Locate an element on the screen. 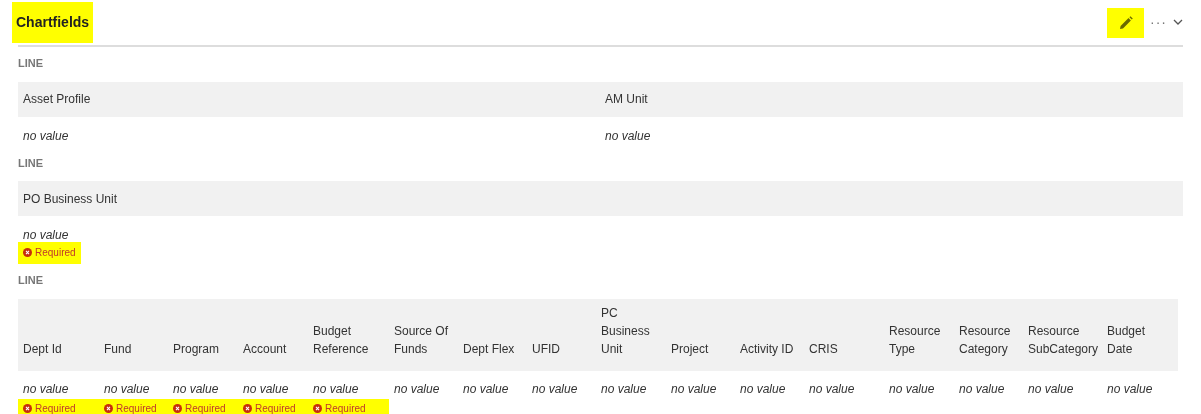 Image resolution: width=1201 pixels, height=414 pixels. column-header: Account is located at coordinates (265, 349).